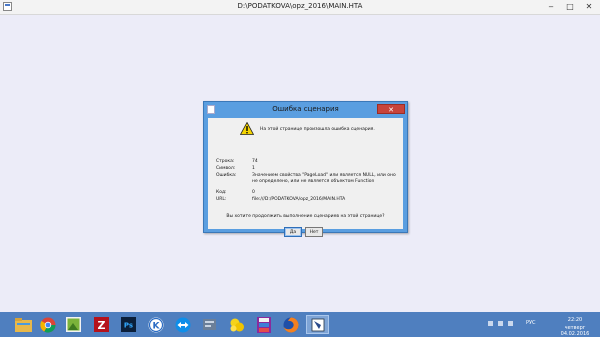  I want to click on minimize-button: ‒, so click(551, 7).